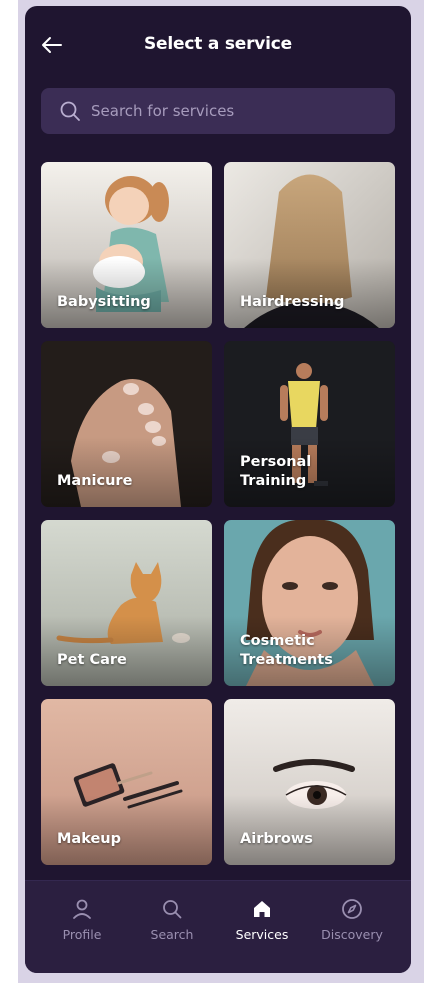 This screenshot has width=425, height=983. I want to click on page-title: Select a service, so click(218, 44).